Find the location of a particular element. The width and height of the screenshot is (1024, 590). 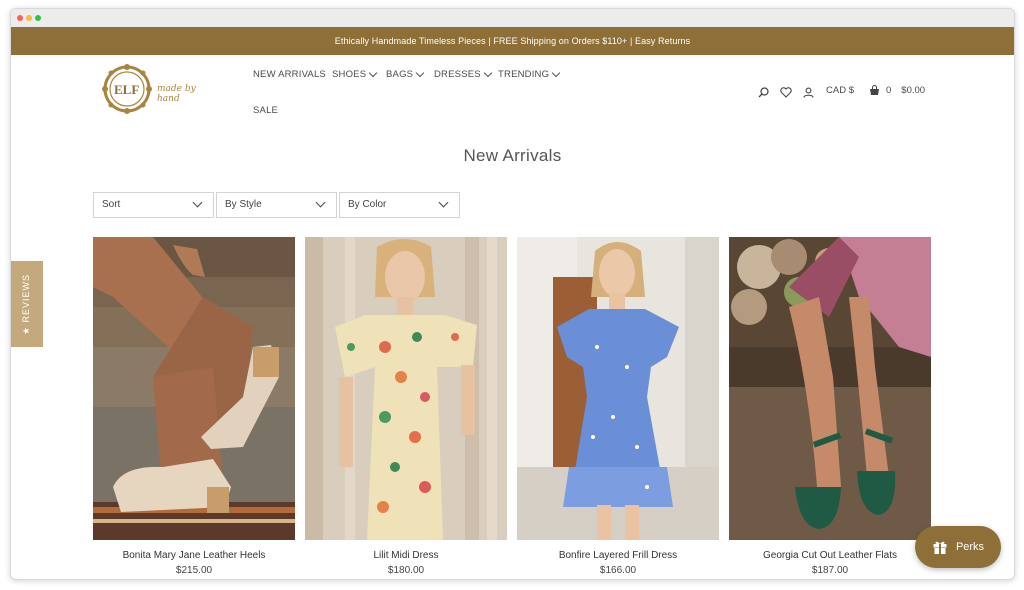

reviews-label: ★ REVIEWS is located at coordinates (26, 304).